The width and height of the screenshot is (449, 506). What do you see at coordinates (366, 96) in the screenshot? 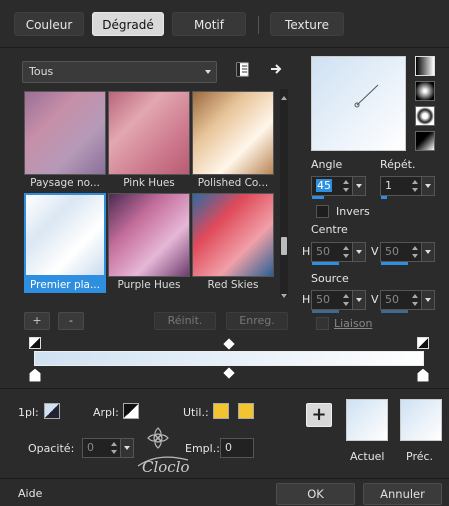
I see `angle-handle-icon` at bounding box center [366, 96].